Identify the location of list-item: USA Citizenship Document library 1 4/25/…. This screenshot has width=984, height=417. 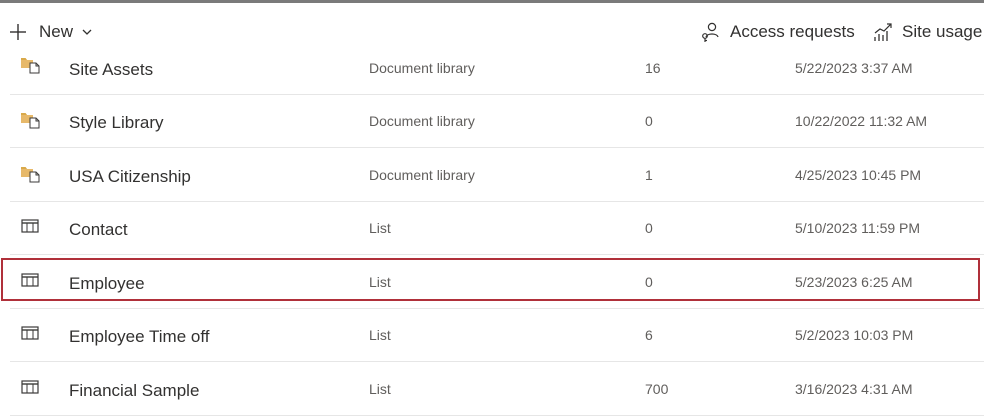
(497, 175).